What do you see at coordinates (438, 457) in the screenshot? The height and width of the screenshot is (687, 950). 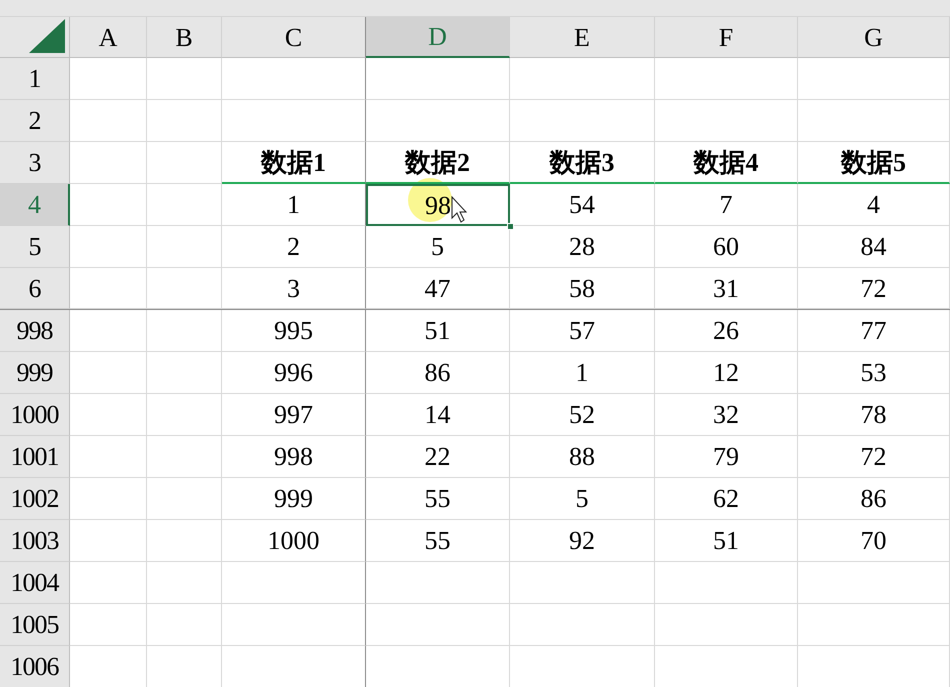 I see `table-cell: 22` at bounding box center [438, 457].